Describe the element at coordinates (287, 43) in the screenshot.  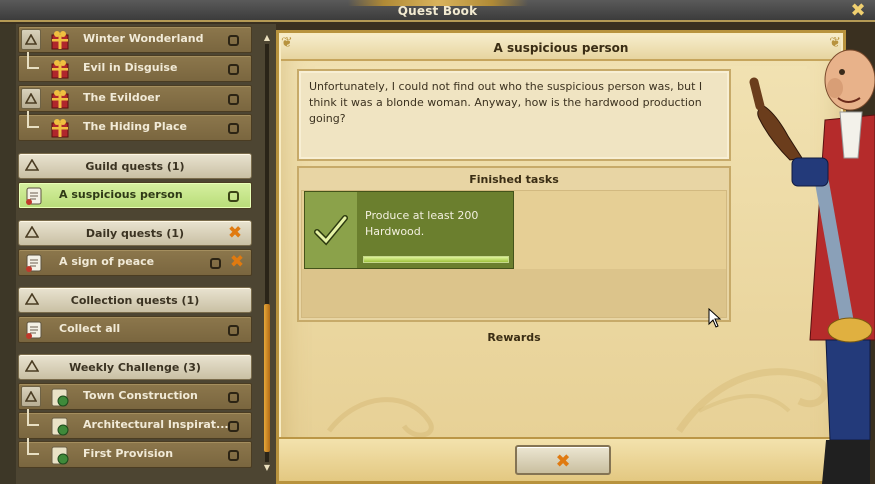
I see `corner-ornament-icon: ❦` at that location.